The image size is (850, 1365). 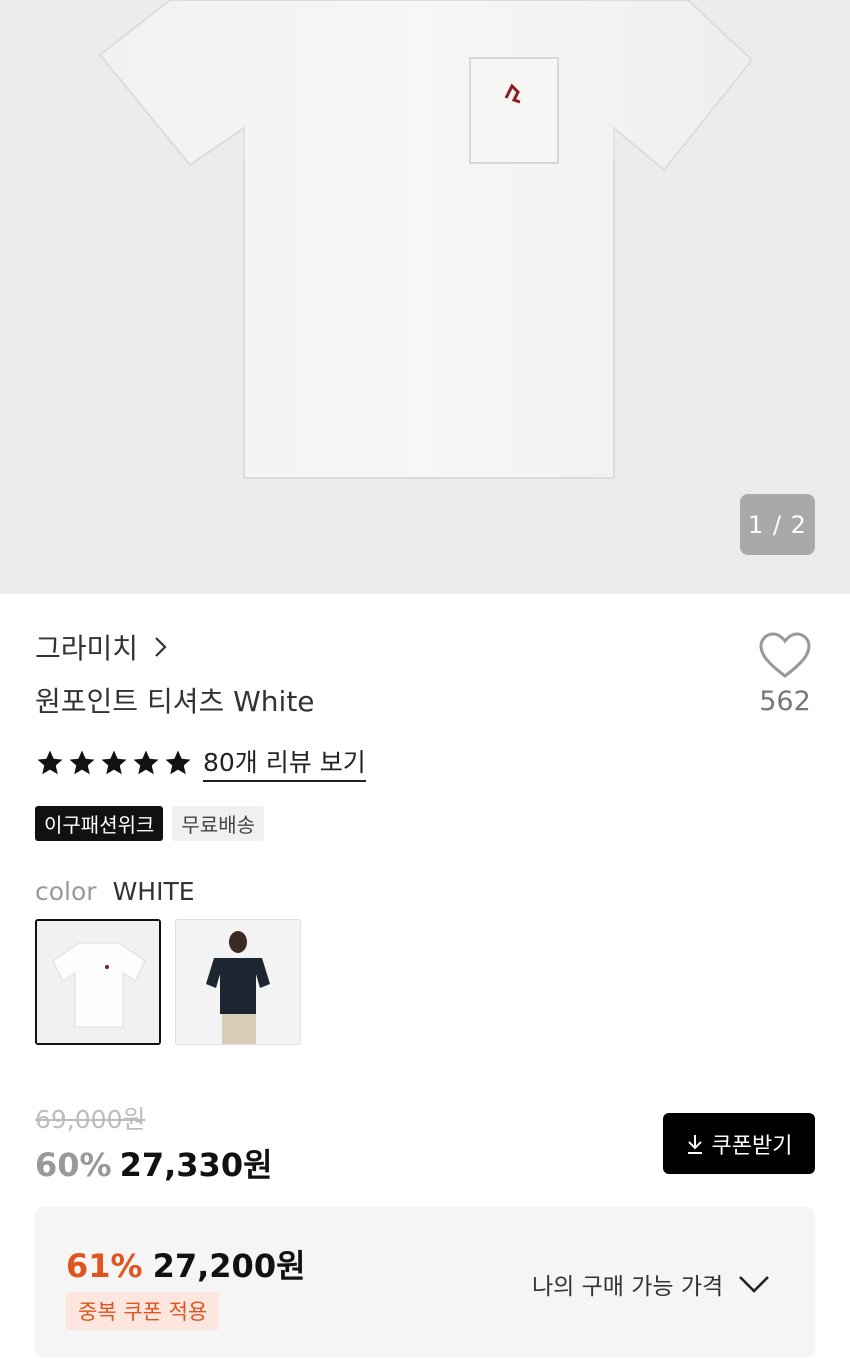 I want to click on like-button: 562, so click(x=785, y=674).